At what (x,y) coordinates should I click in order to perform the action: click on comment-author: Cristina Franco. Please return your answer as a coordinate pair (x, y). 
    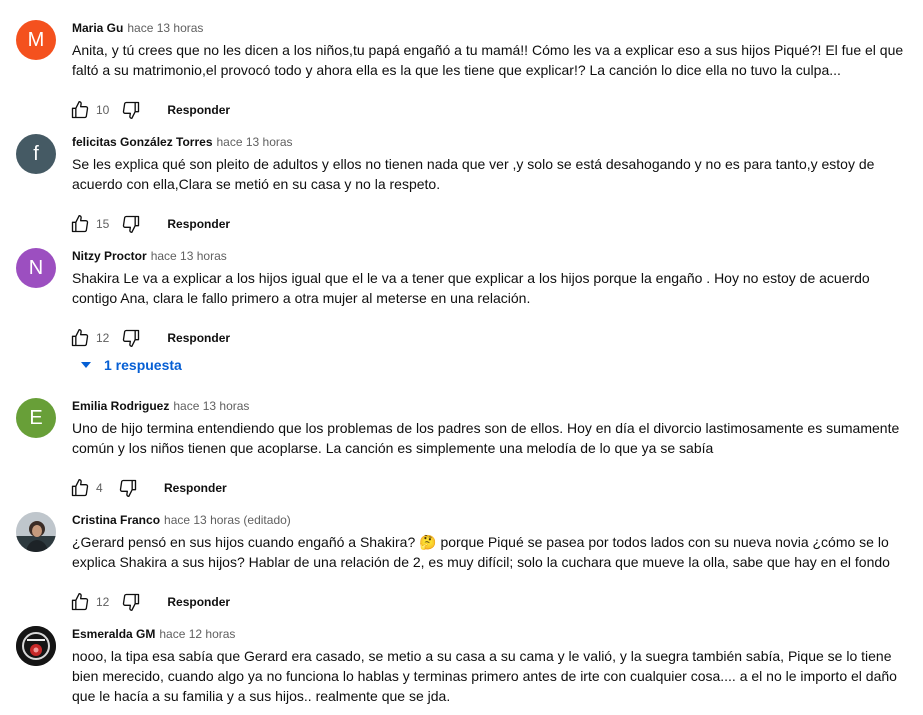
    Looking at the image, I should click on (116, 520).